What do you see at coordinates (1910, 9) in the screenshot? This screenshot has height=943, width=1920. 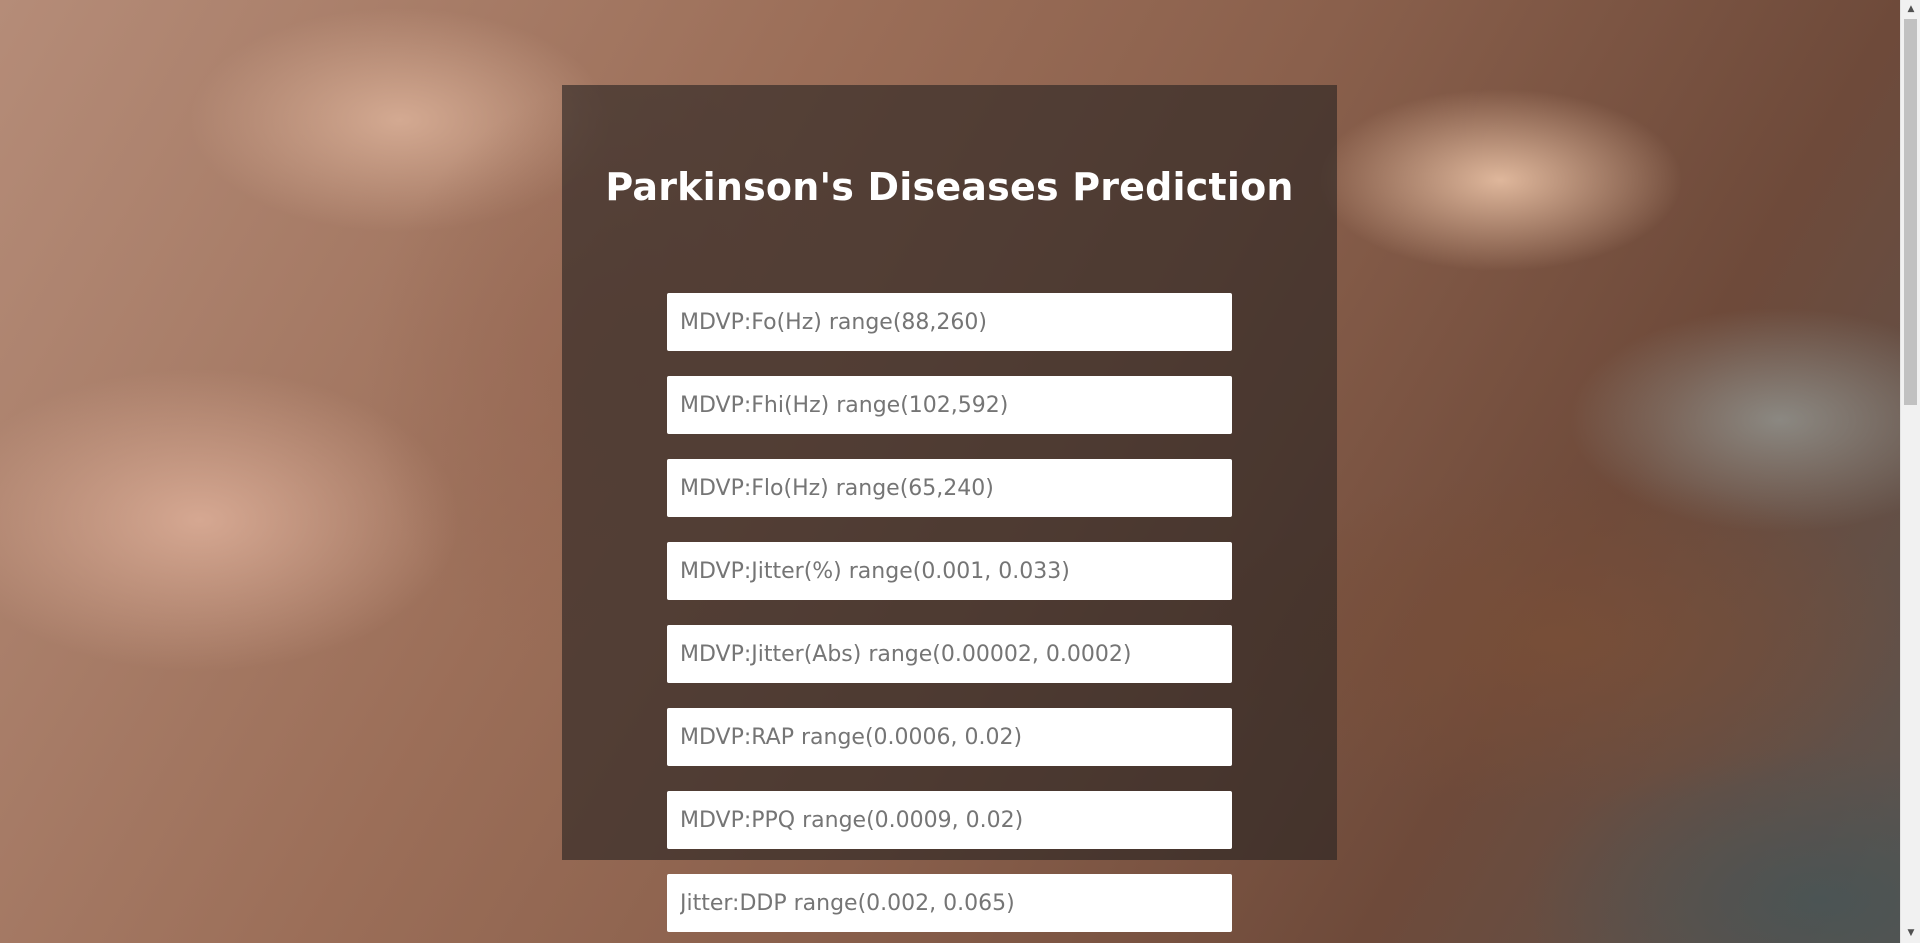 I see `triangle-up-icon: ▲` at bounding box center [1910, 9].